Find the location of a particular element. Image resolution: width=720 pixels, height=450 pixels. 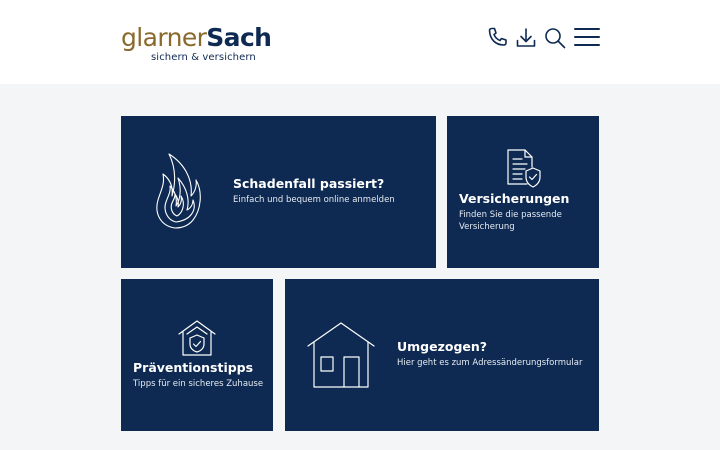

brand-logo: glarnerSach sichern & versichern is located at coordinates (196, 43).